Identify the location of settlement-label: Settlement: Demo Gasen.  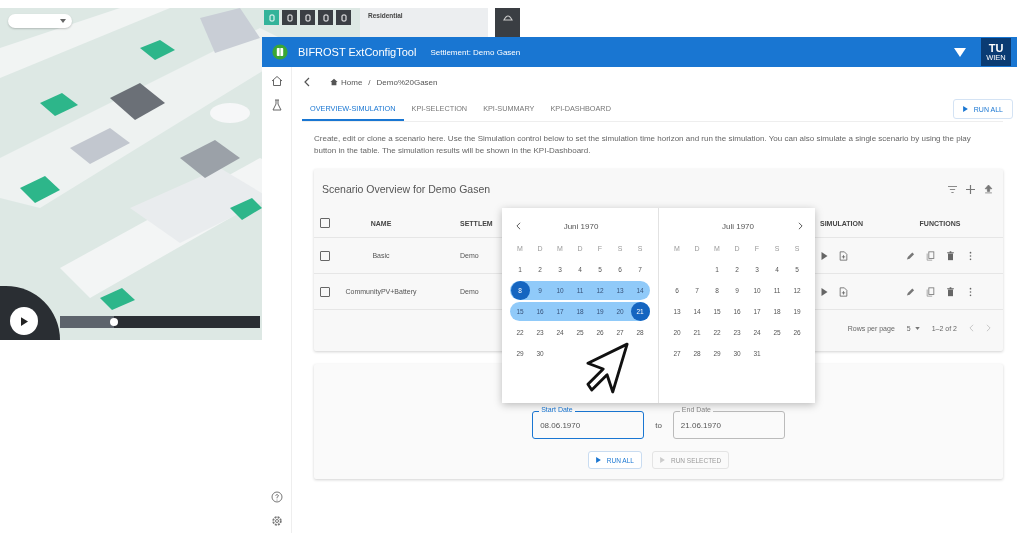
(476, 52).